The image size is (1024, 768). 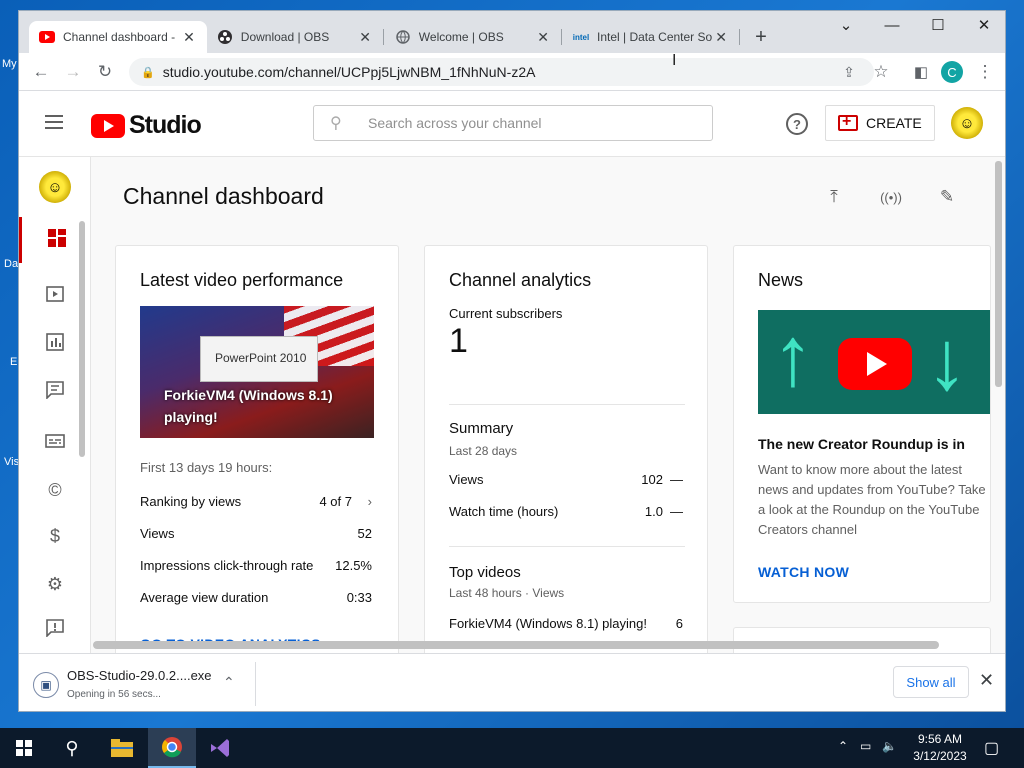 I want to click on chevron-up-icon: ⌃, so click(x=229, y=682).